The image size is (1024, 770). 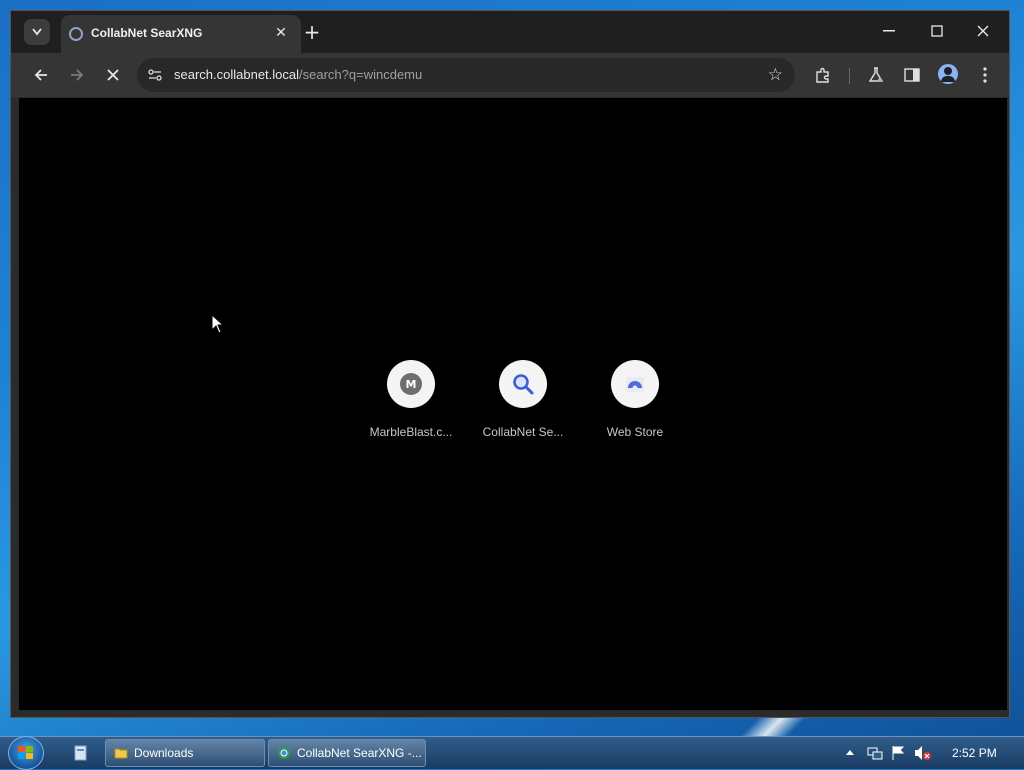 What do you see at coordinates (849, 76) in the screenshot?
I see `toolbar-separator` at bounding box center [849, 76].